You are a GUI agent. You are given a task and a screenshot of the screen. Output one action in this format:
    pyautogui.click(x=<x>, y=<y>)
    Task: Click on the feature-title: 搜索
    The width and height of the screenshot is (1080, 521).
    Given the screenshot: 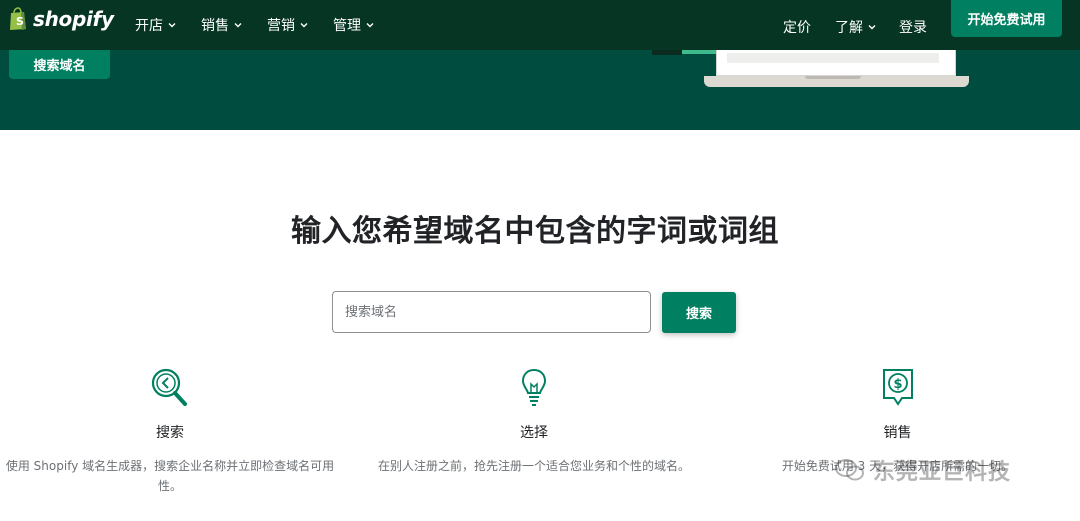 What is the action you would take?
    pyautogui.click(x=170, y=433)
    